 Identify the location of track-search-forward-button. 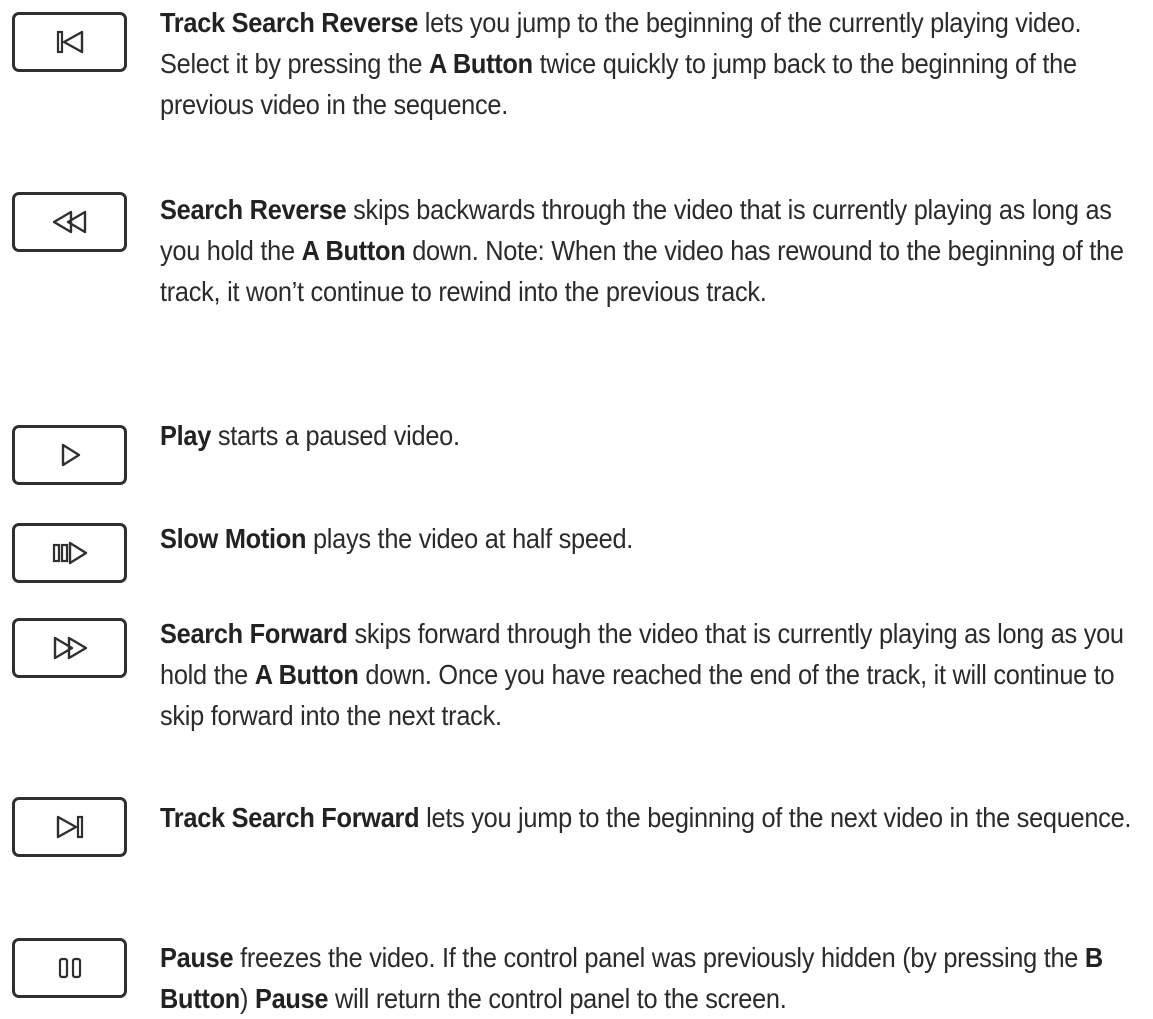
(69, 827).